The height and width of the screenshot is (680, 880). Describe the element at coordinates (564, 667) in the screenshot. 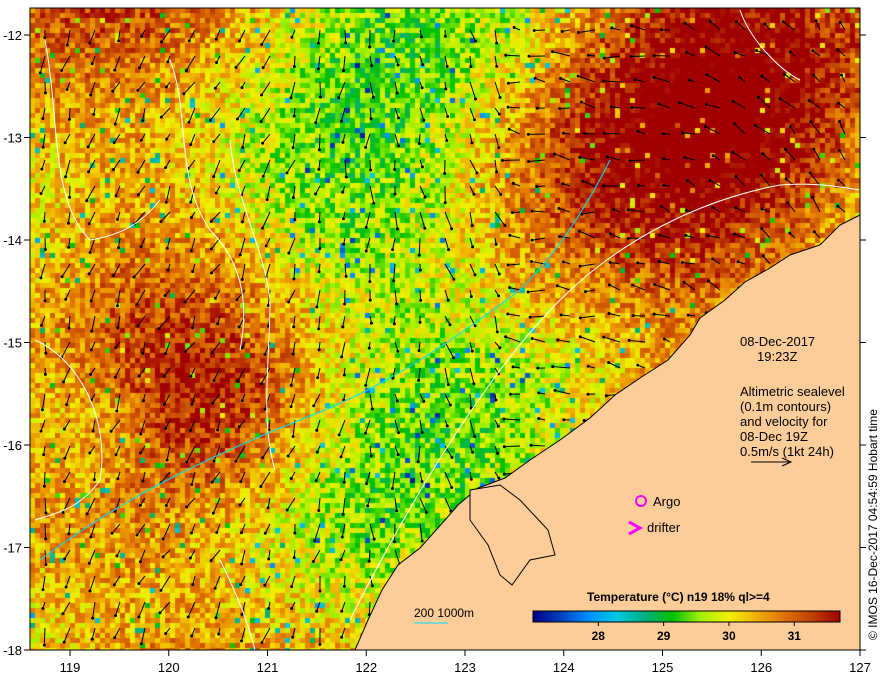

I see `lon-tick-label: 124` at that location.